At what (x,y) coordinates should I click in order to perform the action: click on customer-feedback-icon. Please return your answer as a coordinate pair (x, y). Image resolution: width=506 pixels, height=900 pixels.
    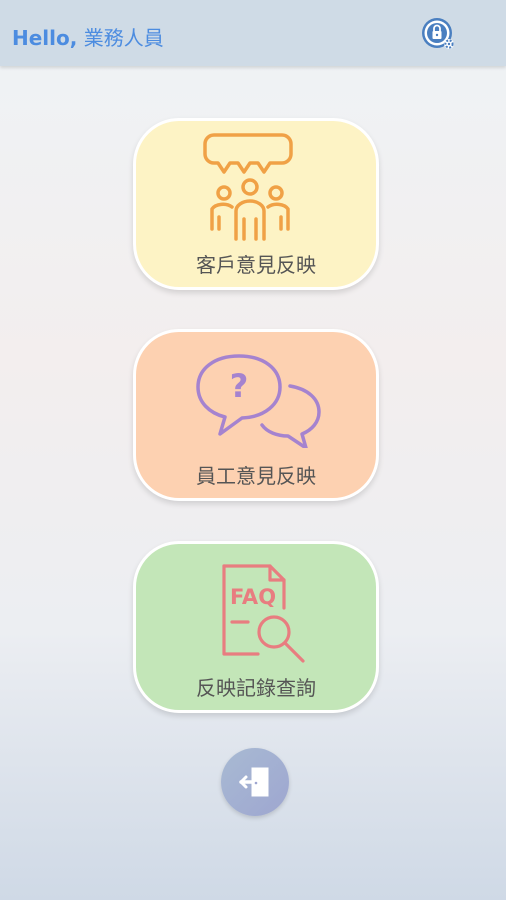
    Looking at the image, I should click on (248, 187).